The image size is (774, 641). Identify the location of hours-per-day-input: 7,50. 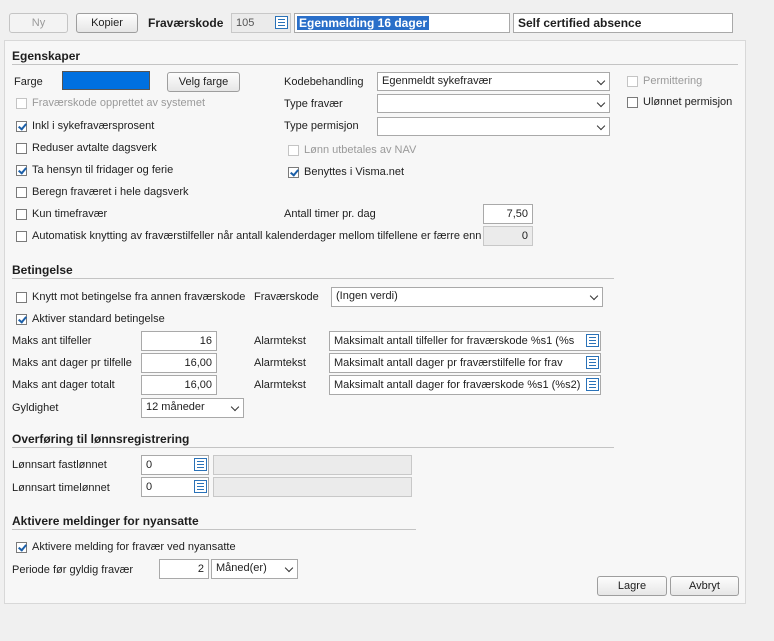
(508, 214).